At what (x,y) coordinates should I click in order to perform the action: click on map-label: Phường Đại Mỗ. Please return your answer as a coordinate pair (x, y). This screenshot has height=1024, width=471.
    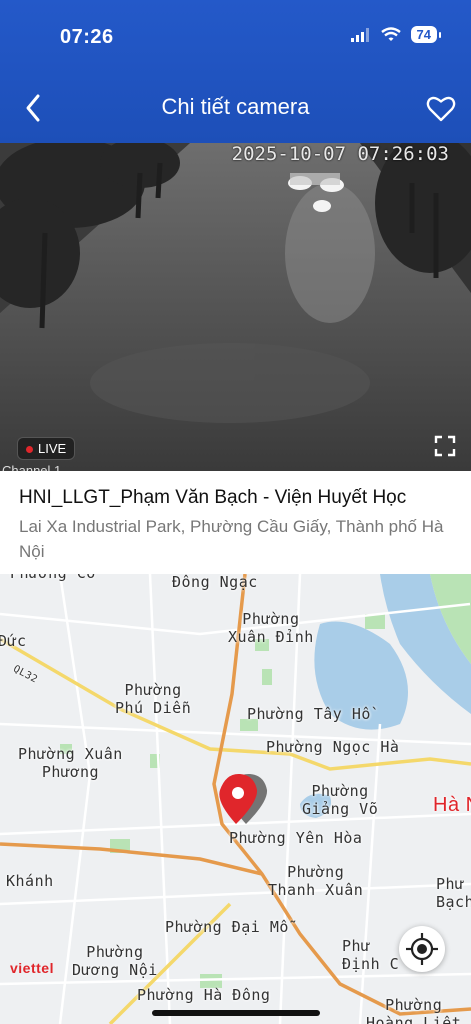
    Looking at the image, I should click on (227, 927).